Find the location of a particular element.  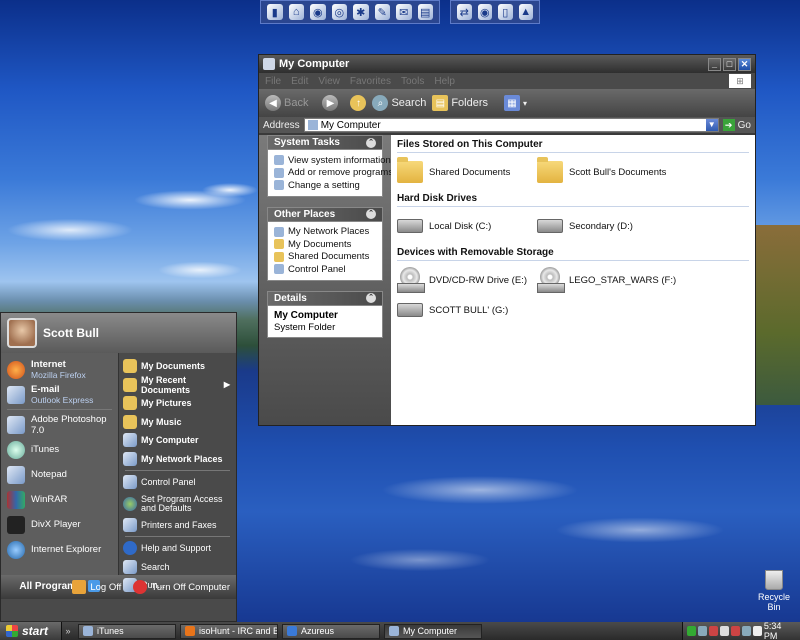

recent-itunes: iTunes is located at coordinates (59, 449).